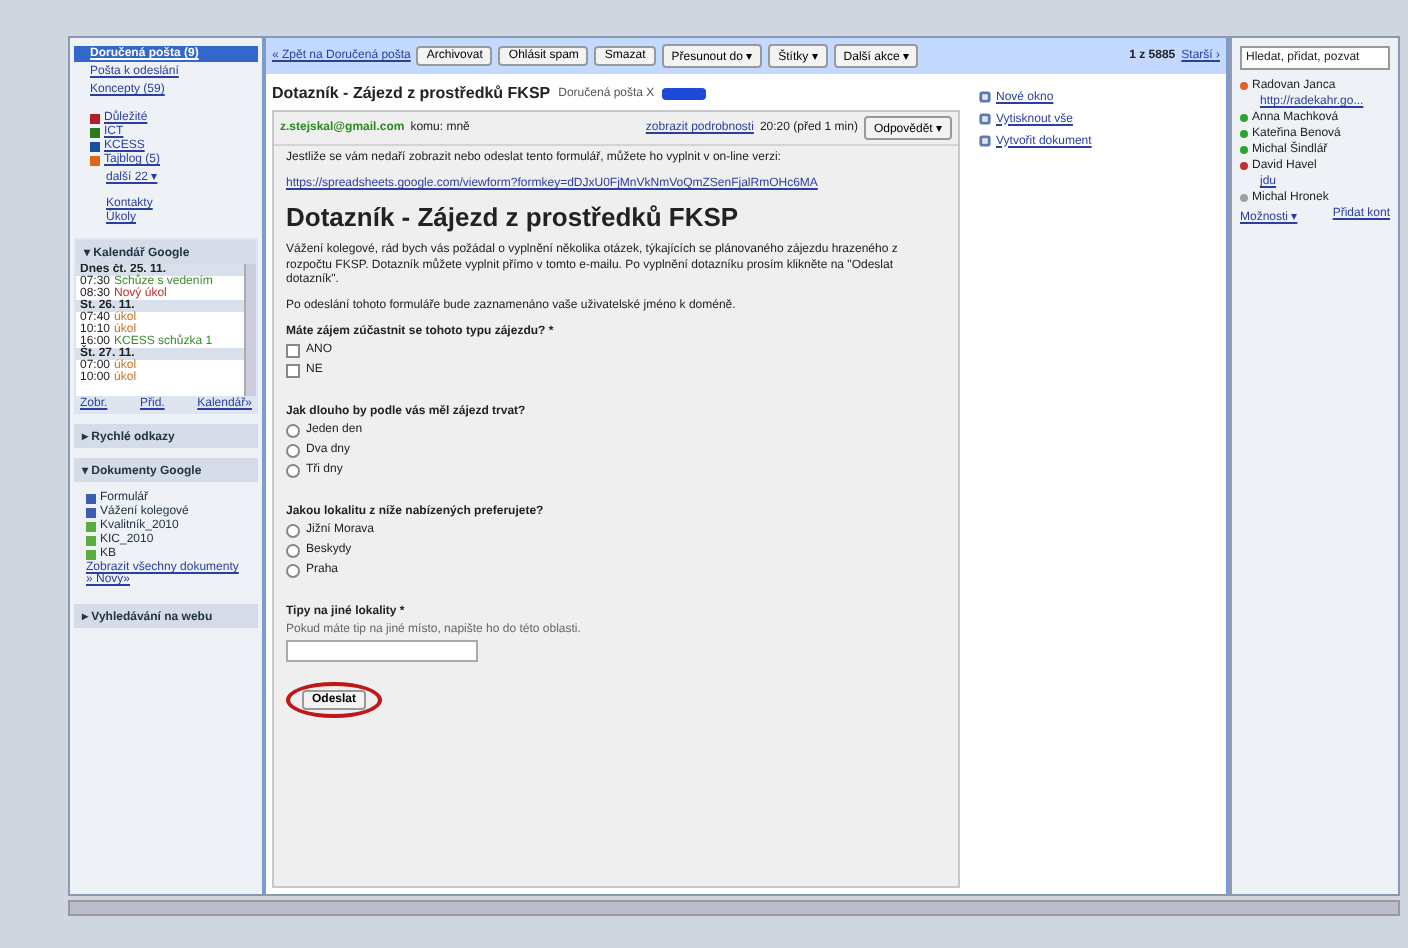 The width and height of the screenshot is (1408, 948). Describe the element at coordinates (513, 216) in the screenshot. I see `form-title: Dotazník - Zájezd z prostředků FKSP` at that location.